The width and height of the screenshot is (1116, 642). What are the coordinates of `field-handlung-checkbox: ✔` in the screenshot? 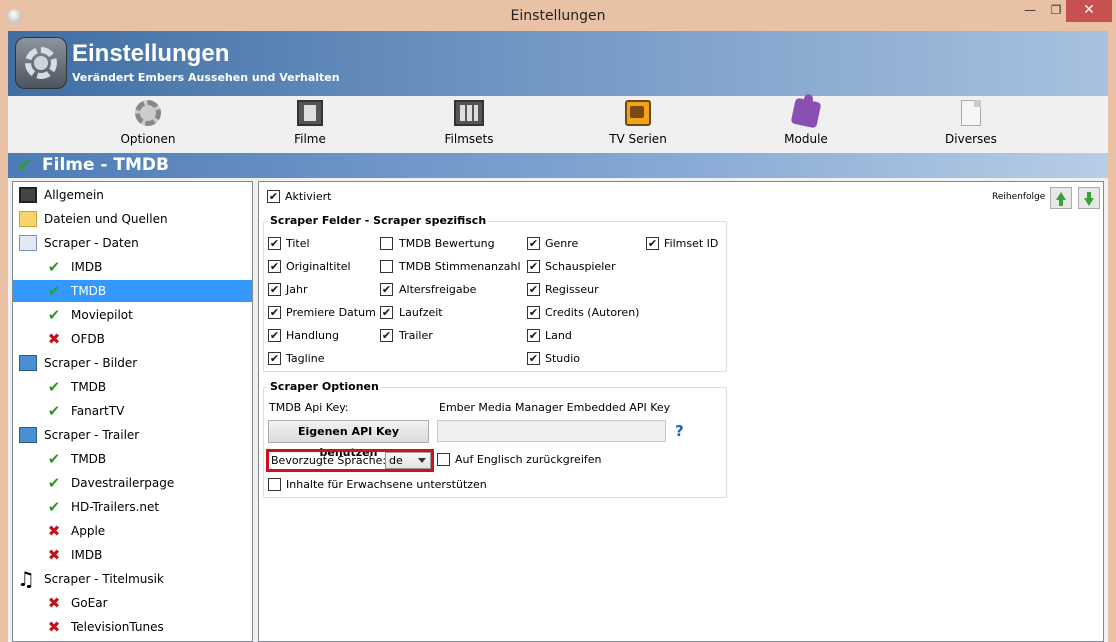 It's located at (274, 335).